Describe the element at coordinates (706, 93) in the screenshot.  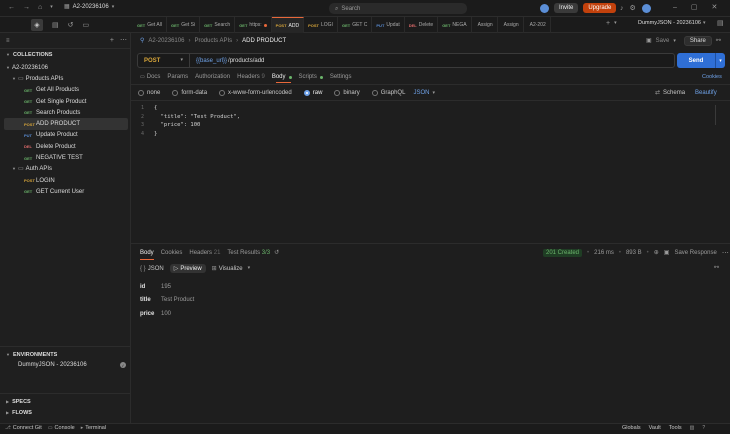
I see `beautify-button: Beautify` at that location.